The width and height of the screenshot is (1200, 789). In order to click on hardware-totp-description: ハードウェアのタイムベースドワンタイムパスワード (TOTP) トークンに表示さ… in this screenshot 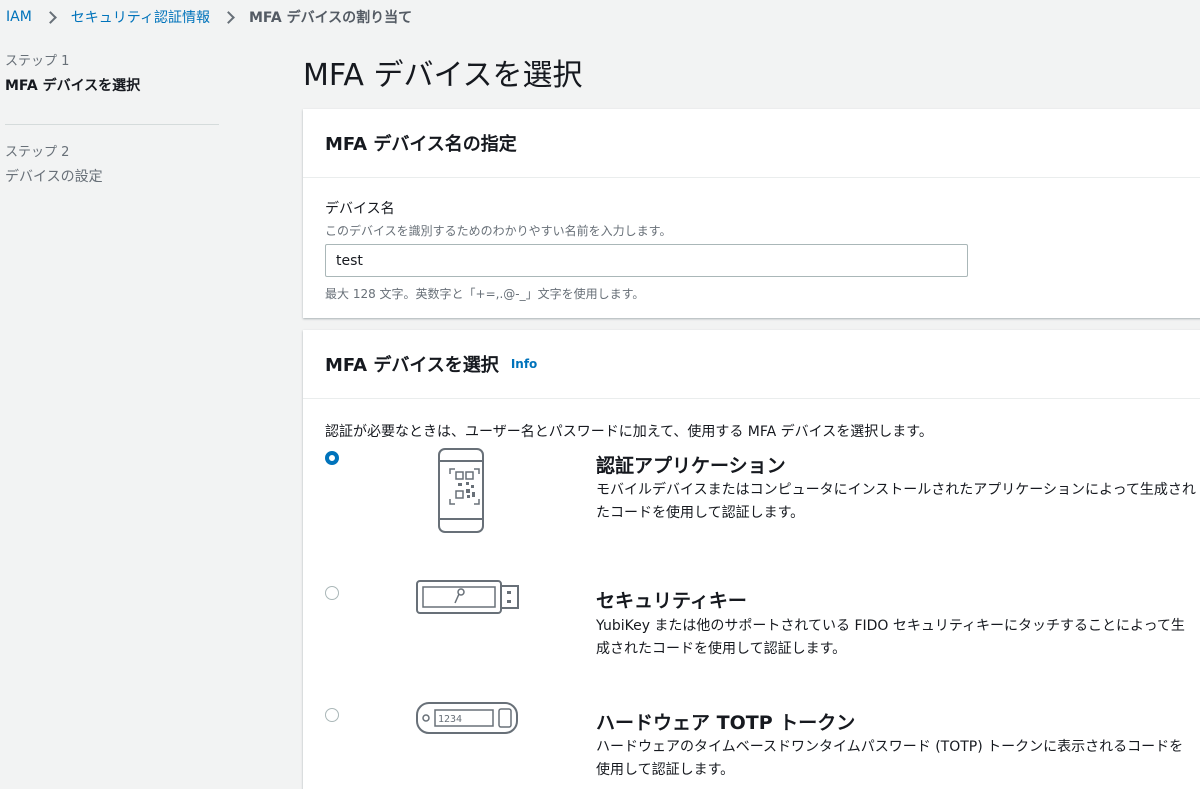, I will do `click(890, 758)`.